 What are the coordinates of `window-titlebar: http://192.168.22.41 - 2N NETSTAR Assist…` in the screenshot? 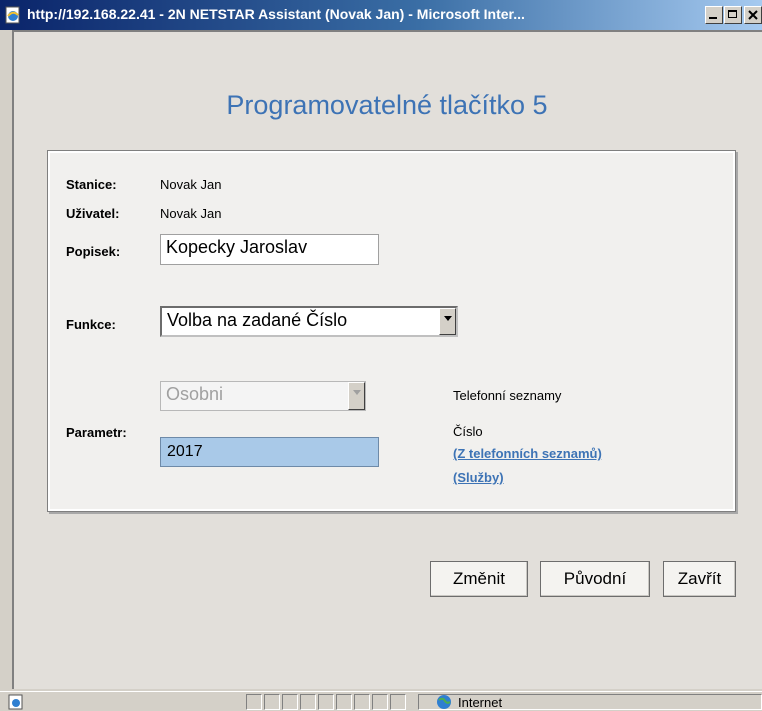 It's located at (381, 15).